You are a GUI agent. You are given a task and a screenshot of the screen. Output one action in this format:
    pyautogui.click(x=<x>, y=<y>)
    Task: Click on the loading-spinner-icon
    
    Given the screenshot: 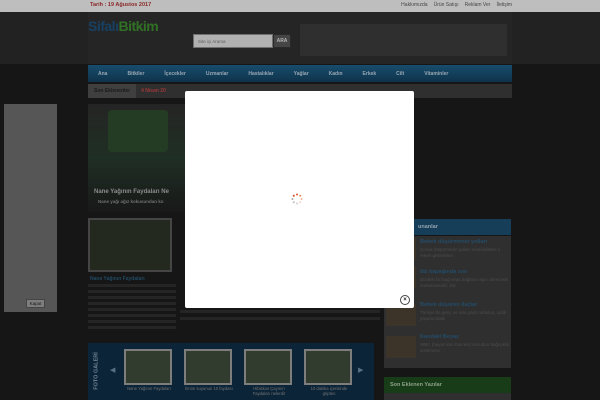 What is the action you would take?
    pyautogui.click(x=297, y=199)
    